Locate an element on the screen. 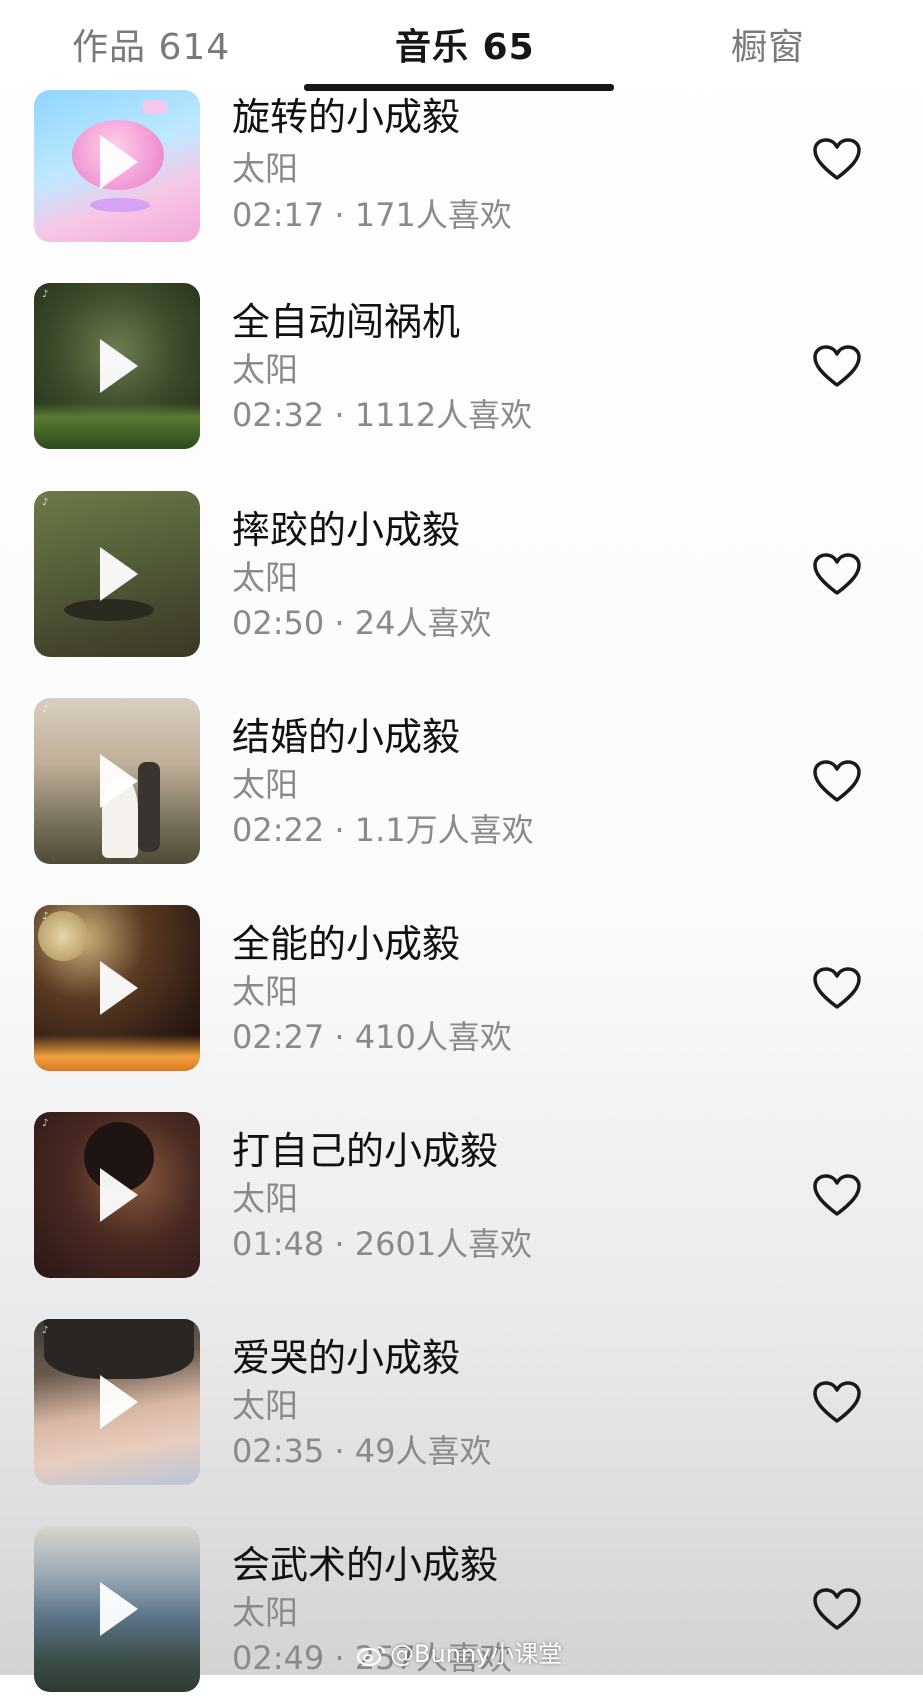 The width and height of the screenshot is (923, 1696). song-meta: 02:17 · 171人喜欢 is located at coordinates (372, 215).